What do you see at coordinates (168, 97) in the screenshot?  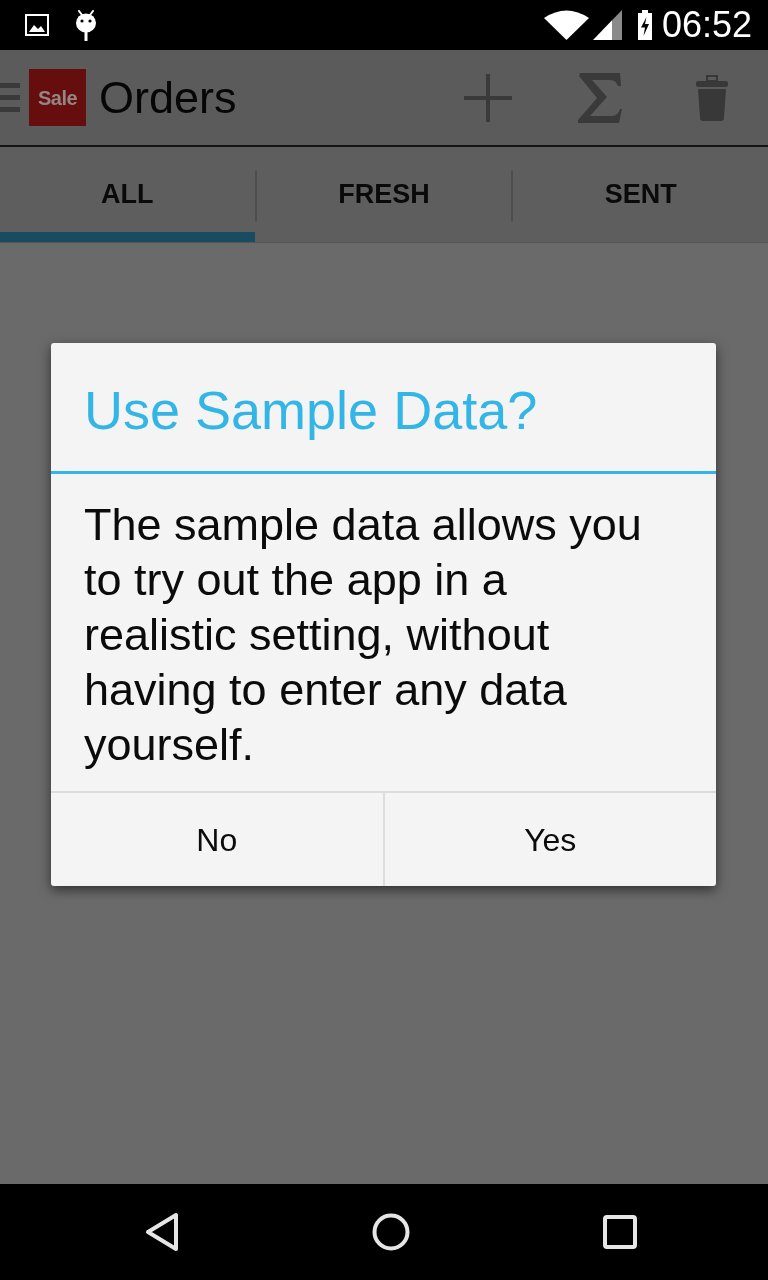 I see `app-title: Orders` at bounding box center [168, 97].